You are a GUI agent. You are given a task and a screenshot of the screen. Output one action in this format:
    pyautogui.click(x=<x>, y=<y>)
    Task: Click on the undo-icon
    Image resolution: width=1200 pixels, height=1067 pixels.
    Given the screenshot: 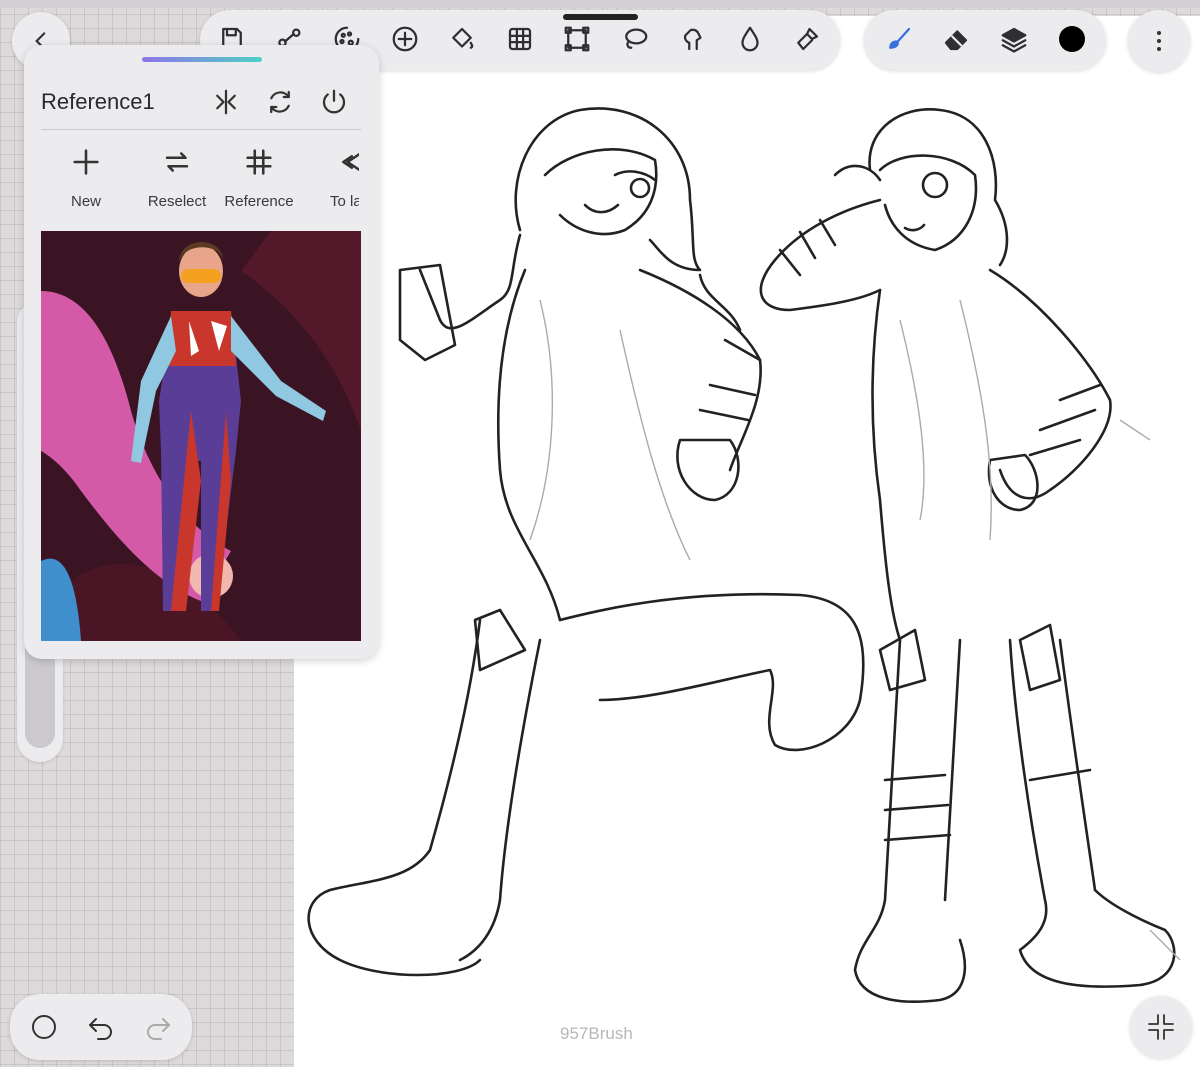 What is the action you would take?
    pyautogui.click(x=101, y=1027)
    